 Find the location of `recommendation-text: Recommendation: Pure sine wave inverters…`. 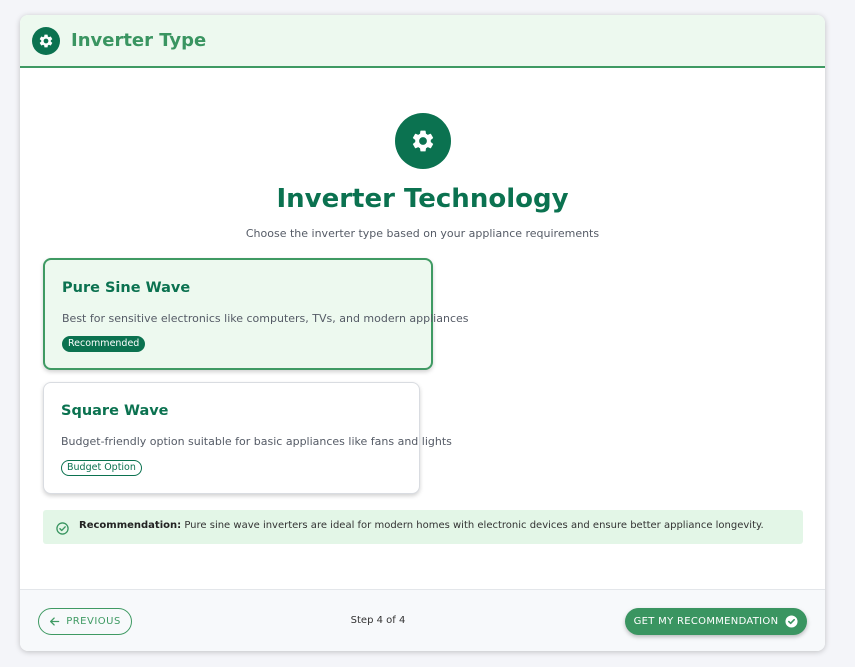

recommendation-text: Recommendation: Pure sine wave inverters… is located at coordinates (421, 525).